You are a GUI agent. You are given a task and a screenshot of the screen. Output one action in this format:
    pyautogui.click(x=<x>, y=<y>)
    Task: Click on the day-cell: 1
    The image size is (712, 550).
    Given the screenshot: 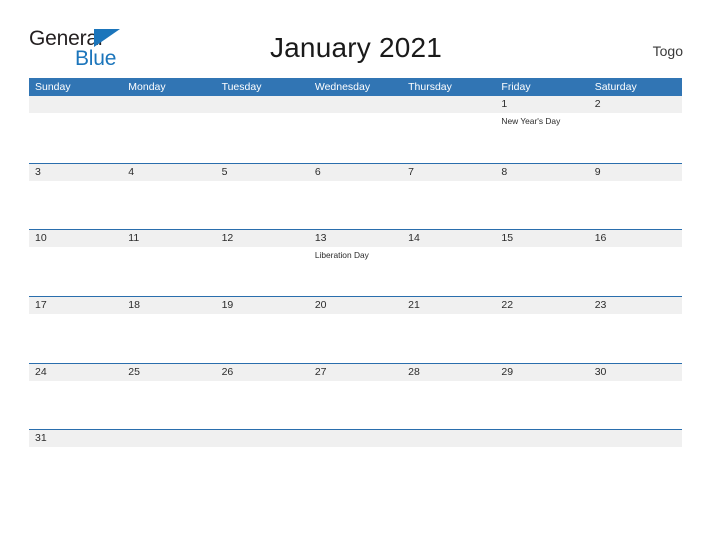 What is the action you would take?
    pyautogui.click(x=541, y=104)
    